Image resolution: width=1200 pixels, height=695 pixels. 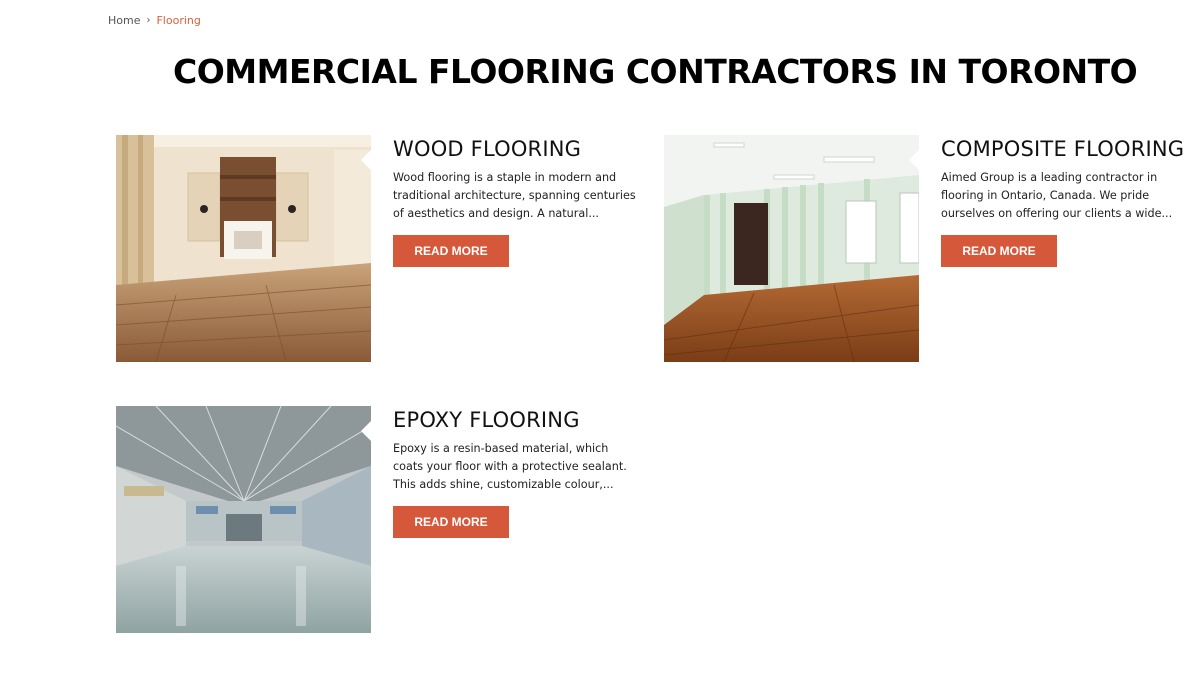 I want to click on epoxy-flooring-image, so click(x=243, y=519).